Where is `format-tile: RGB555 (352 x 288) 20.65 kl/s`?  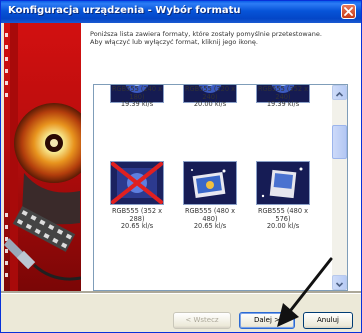 format-tile: RGB555 (352 x 288) 20.65 kl/s is located at coordinates (137, 211).